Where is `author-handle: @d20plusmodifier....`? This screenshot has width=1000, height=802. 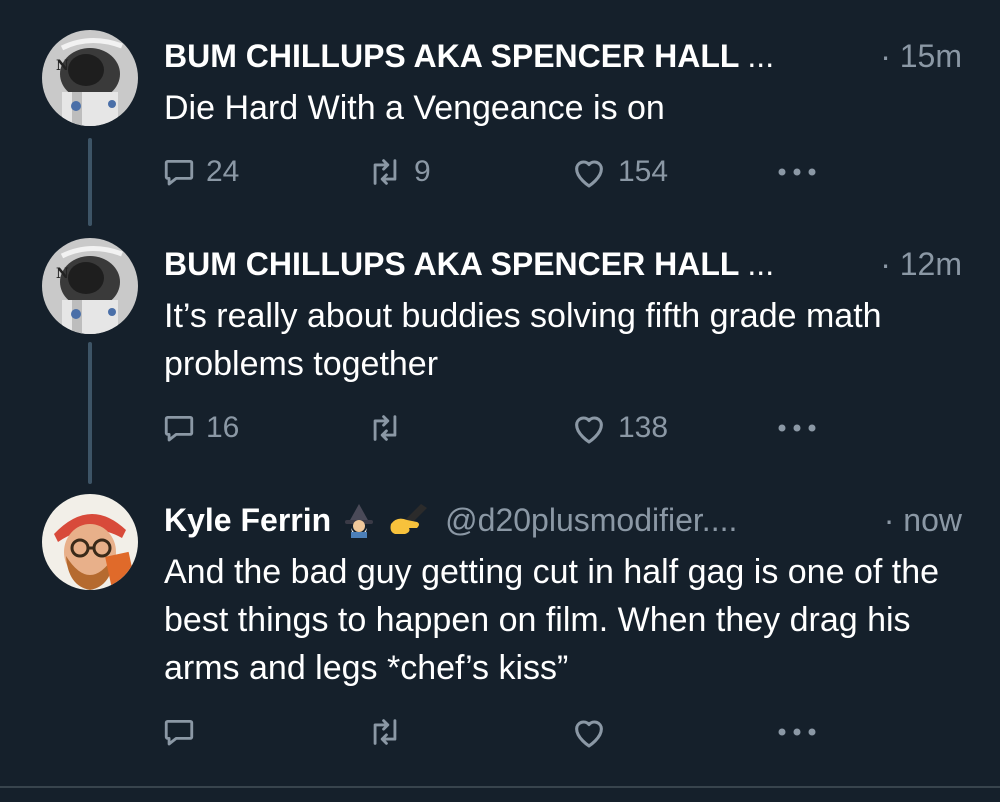 author-handle: @d20plusmodifier.... is located at coordinates (591, 520).